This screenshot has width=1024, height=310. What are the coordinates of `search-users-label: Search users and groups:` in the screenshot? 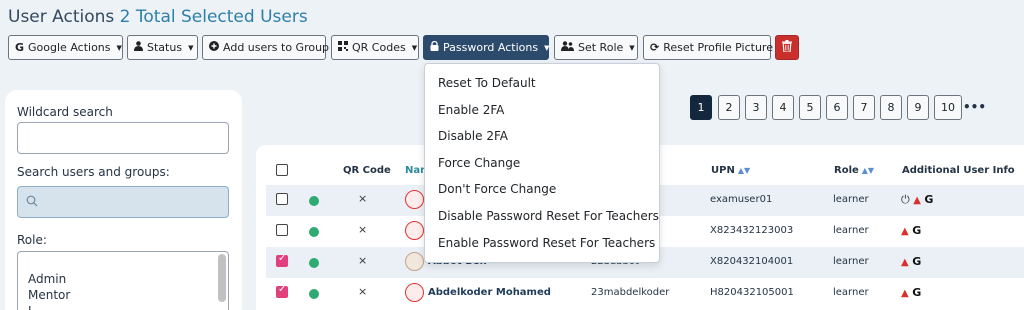 It's located at (93, 172).